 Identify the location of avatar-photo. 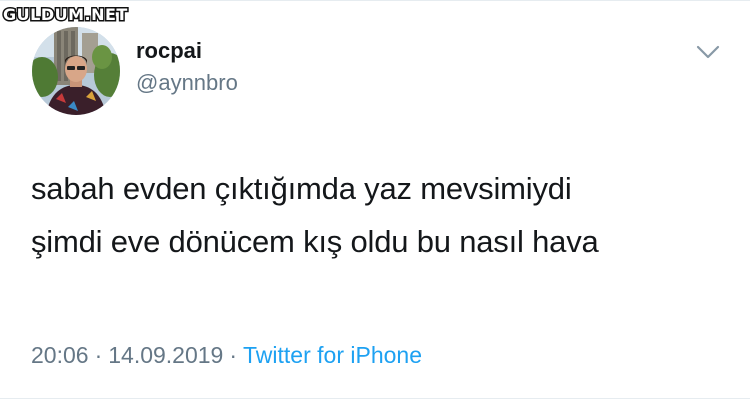
(76, 71).